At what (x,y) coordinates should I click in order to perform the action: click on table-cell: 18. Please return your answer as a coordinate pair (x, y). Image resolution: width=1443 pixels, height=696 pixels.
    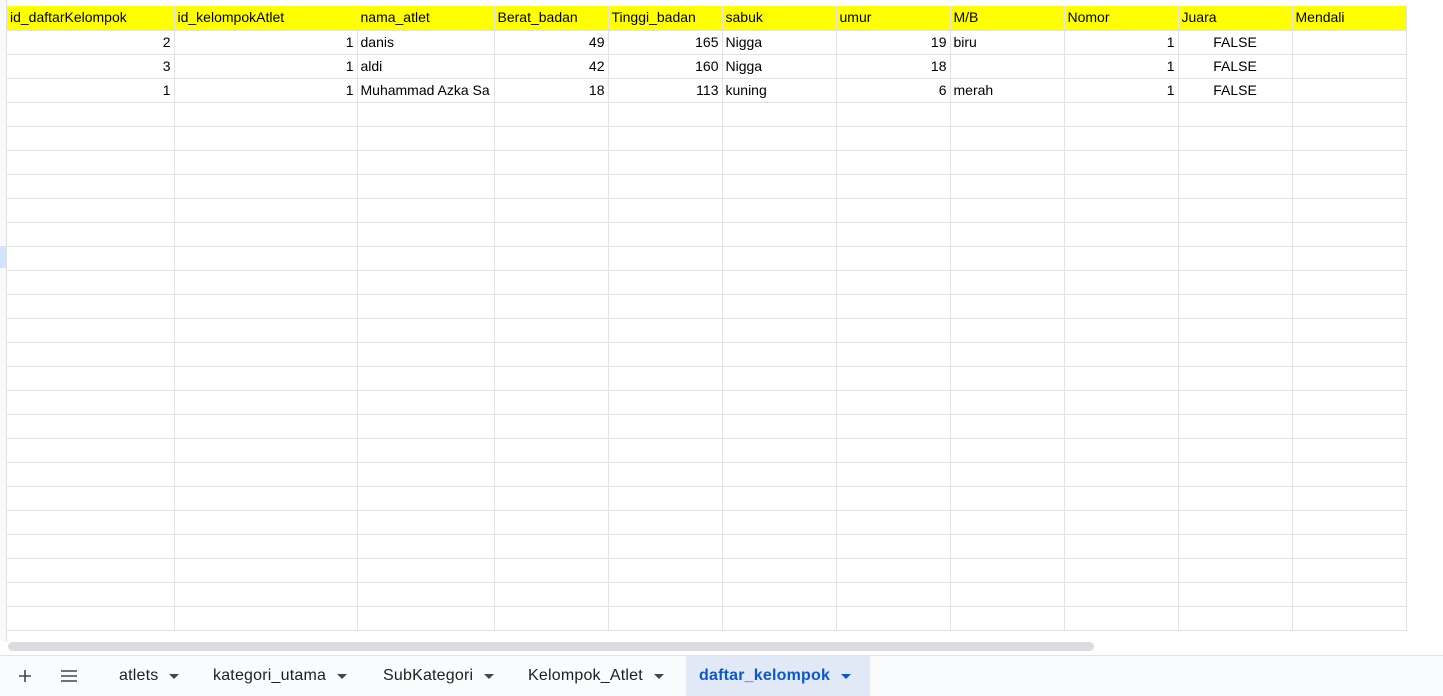
    Looking at the image, I should click on (551, 90).